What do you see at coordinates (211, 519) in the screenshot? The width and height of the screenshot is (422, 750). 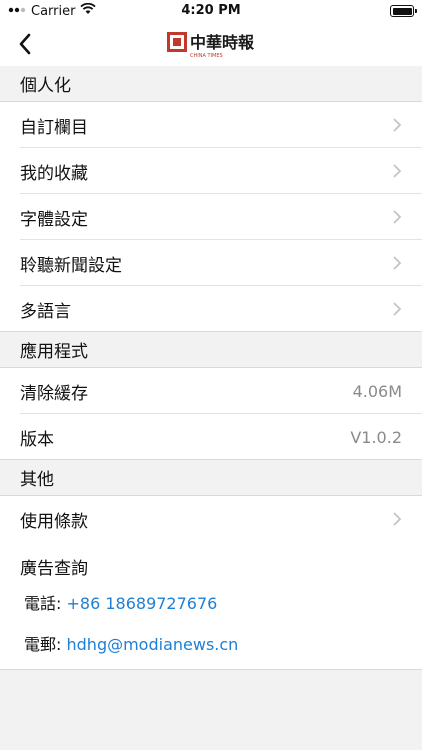 I see `row-terms-of-use: 使用條款` at bounding box center [211, 519].